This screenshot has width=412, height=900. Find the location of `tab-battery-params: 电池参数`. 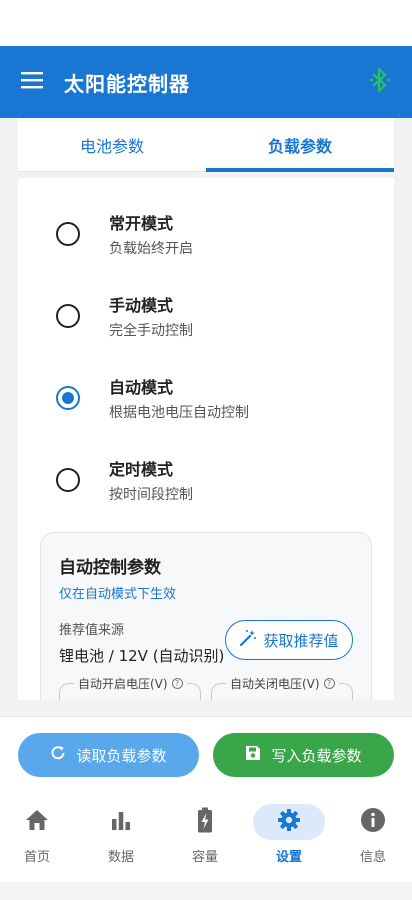

tab-battery-params: 电池参数 is located at coordinates (112, 144).